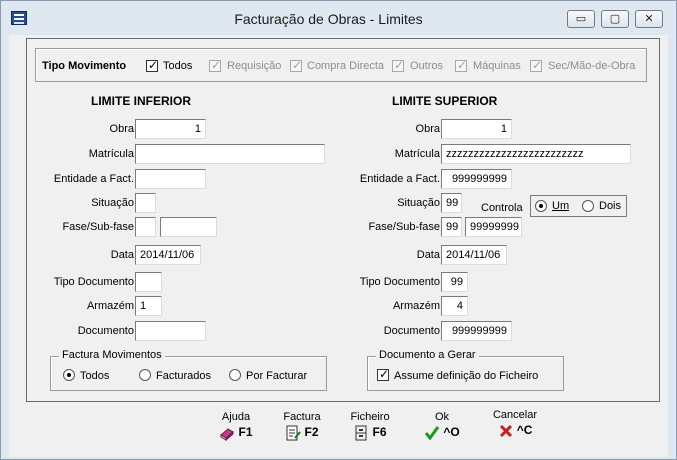 This screenshot has height=460, width=677. I want to click on inf-entidade-label: Entidade a Fact., so click(93, 179).